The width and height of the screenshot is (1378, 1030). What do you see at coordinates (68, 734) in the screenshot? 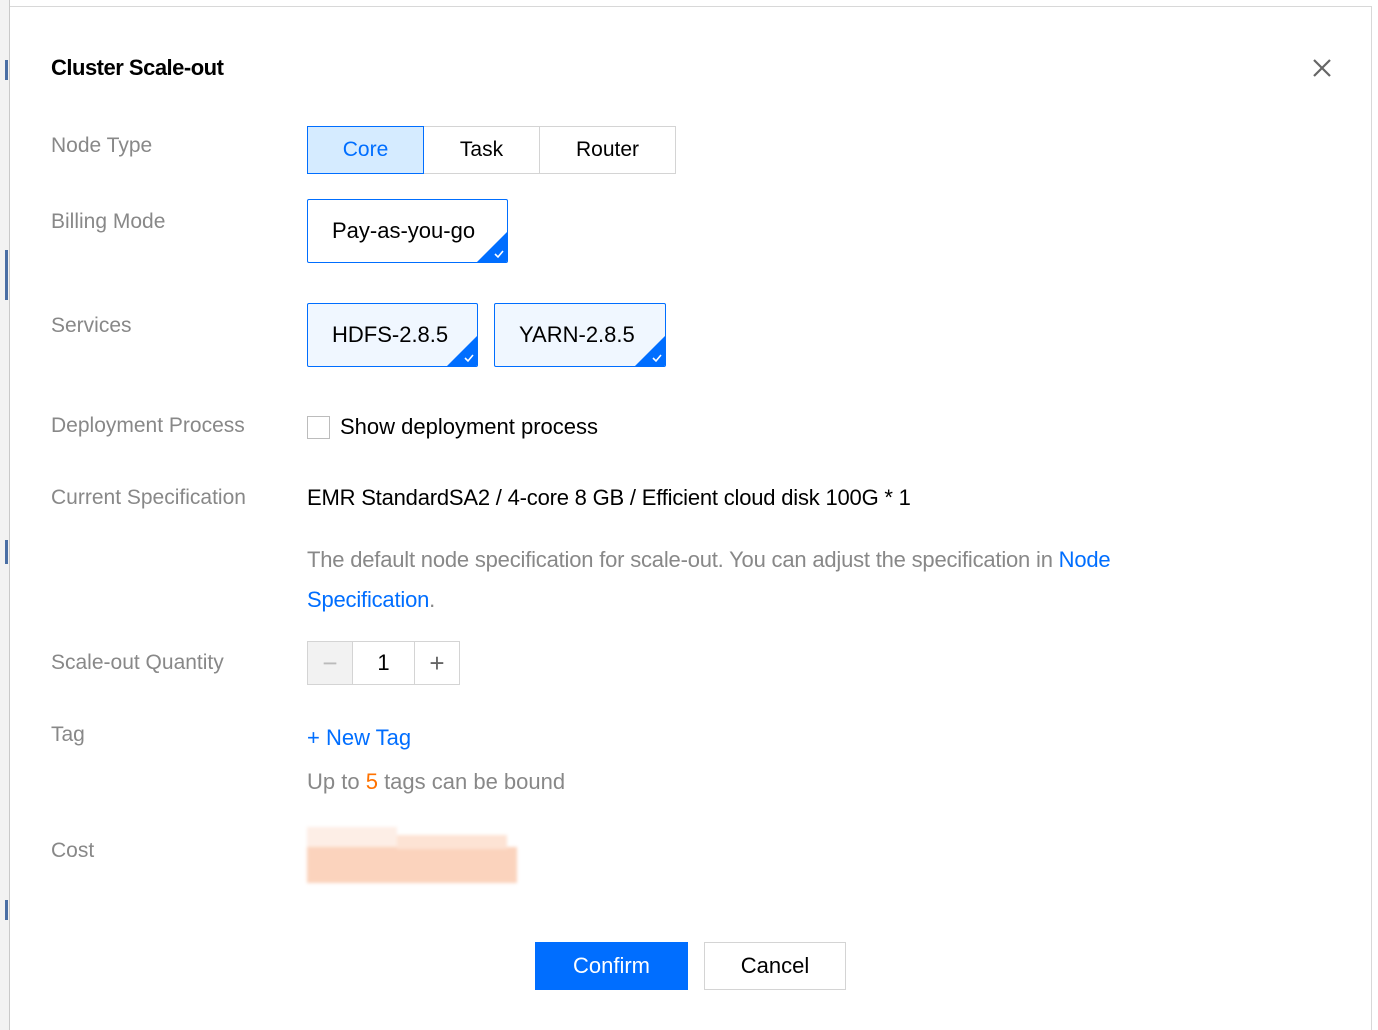
I see `tag-label: Tag` at bounding box center [68, 734].